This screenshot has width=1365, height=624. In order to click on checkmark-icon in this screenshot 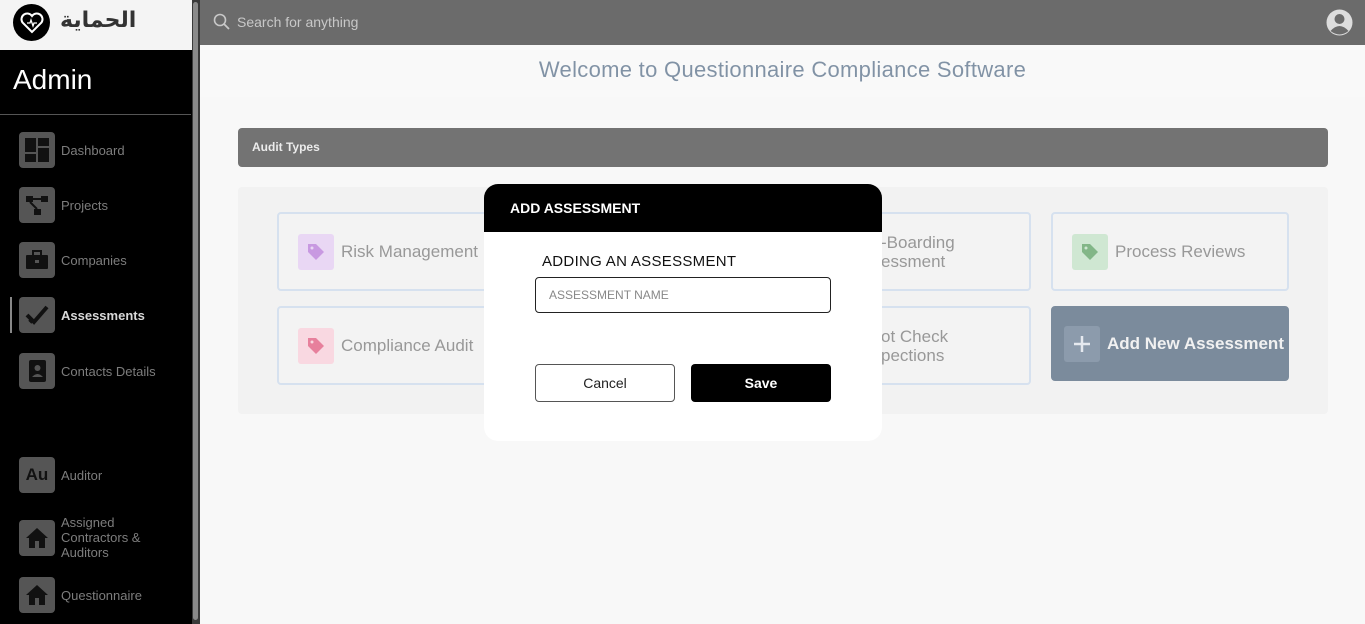, I will do `click(37, 315)`.